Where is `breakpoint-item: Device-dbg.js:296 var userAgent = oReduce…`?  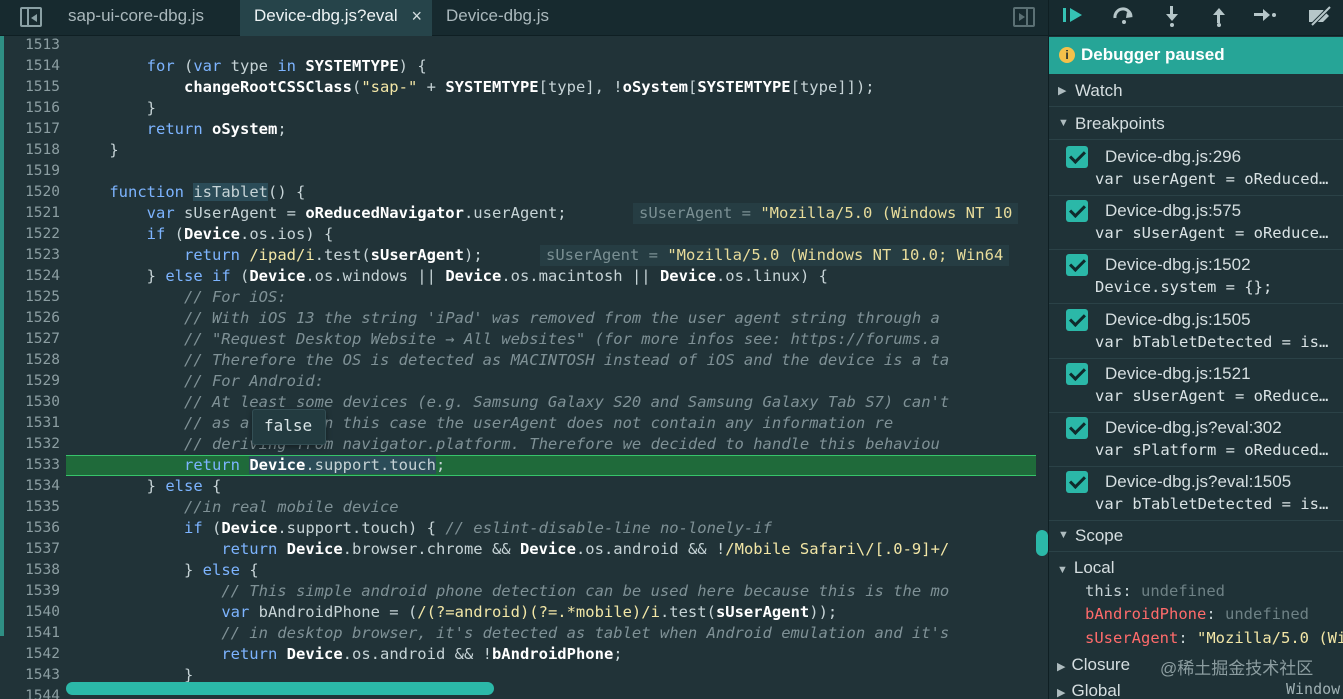 breakpoint-item: Device-dbg.js:296 var userAgent = oReduce… is located at coordinates (1196, 169).